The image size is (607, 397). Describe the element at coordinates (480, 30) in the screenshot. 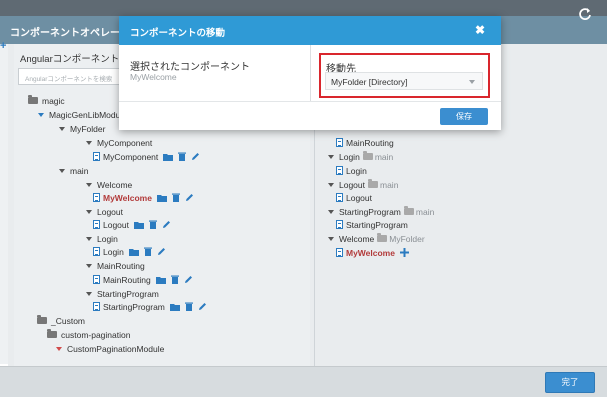

I see `close-icon: ✖` at that location.